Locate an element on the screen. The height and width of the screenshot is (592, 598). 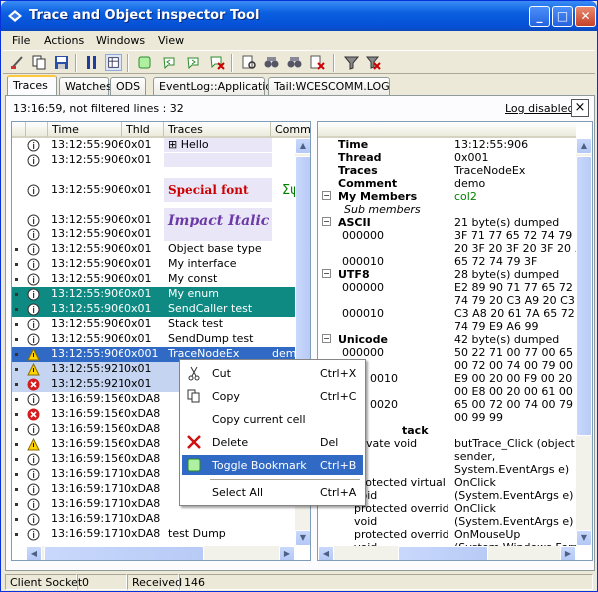
title-bar: Trace and Object inspector Tool _ □ ✕ is located at coordinates (299, 16).